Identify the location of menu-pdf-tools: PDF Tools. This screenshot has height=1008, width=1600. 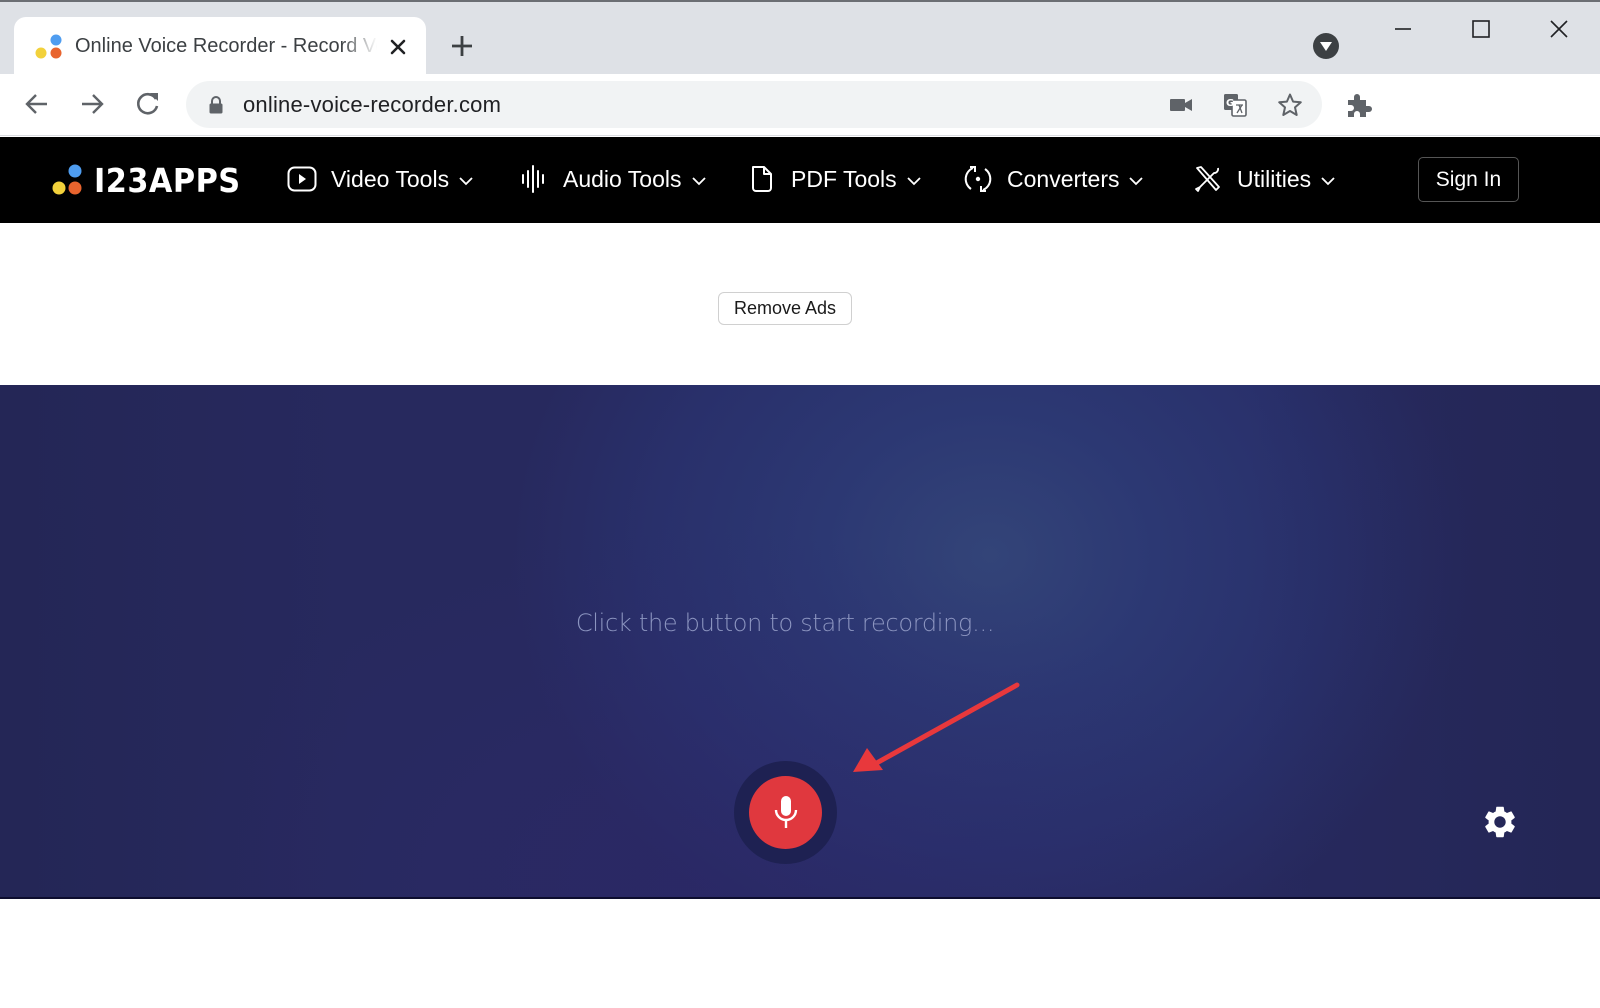
(834, 179).